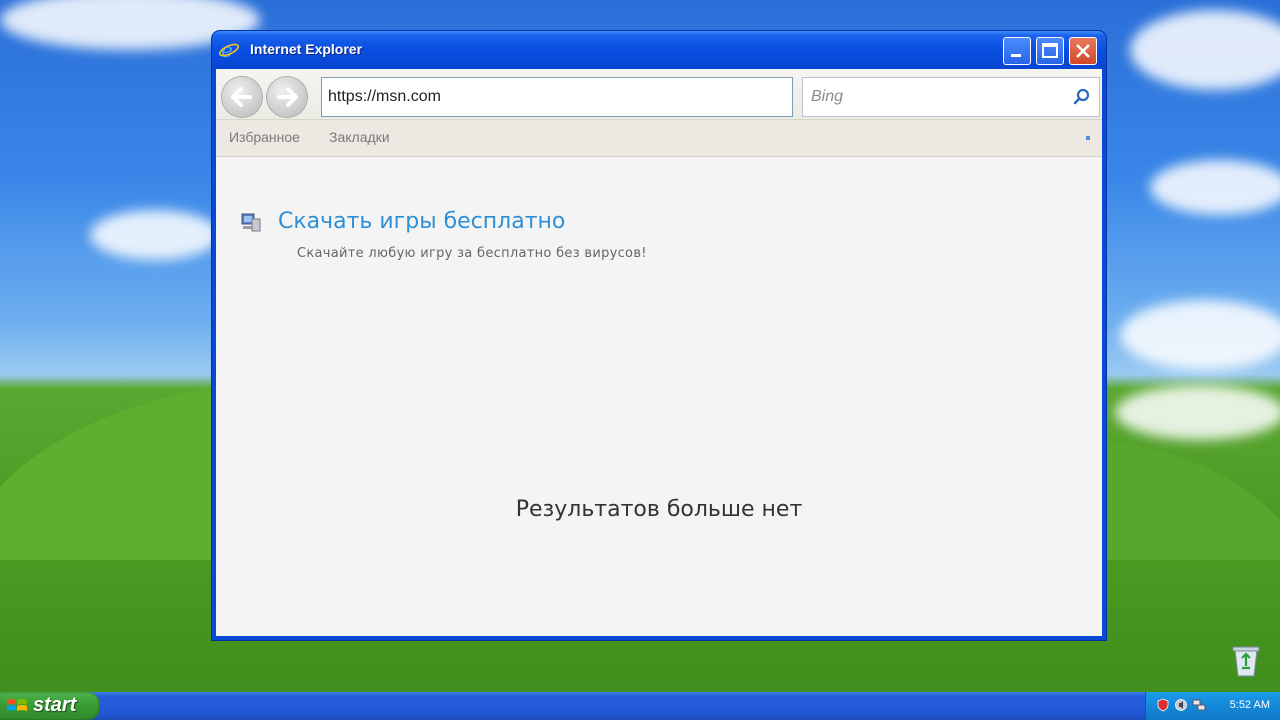  What do you see at coordinates (640, 706) in the screenshot?
I see `taskbar: start 5:52 AM` at bounding box center [640, 706].